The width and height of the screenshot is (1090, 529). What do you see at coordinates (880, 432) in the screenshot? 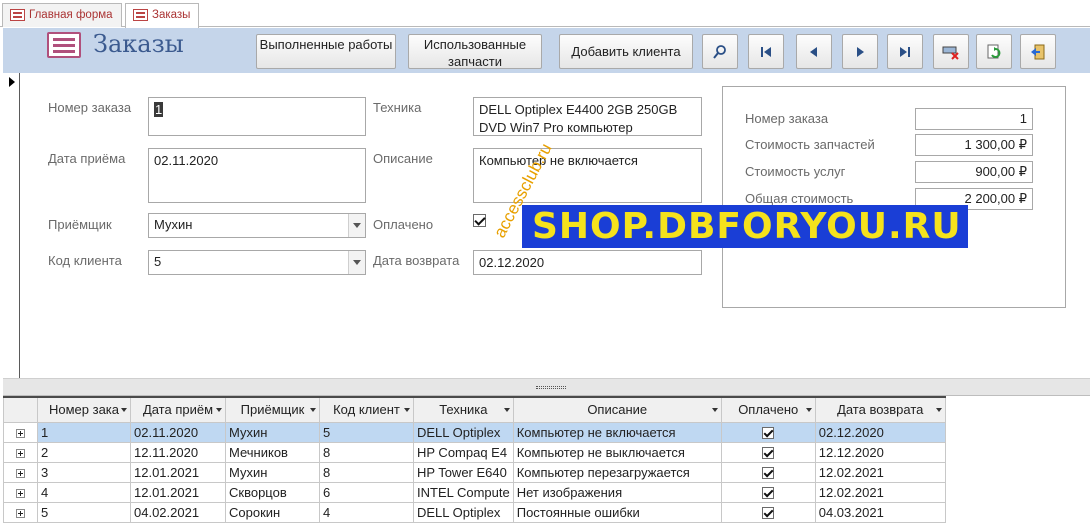
I see `cell-return: 02.12.2020` at bounding box center [880, 432].